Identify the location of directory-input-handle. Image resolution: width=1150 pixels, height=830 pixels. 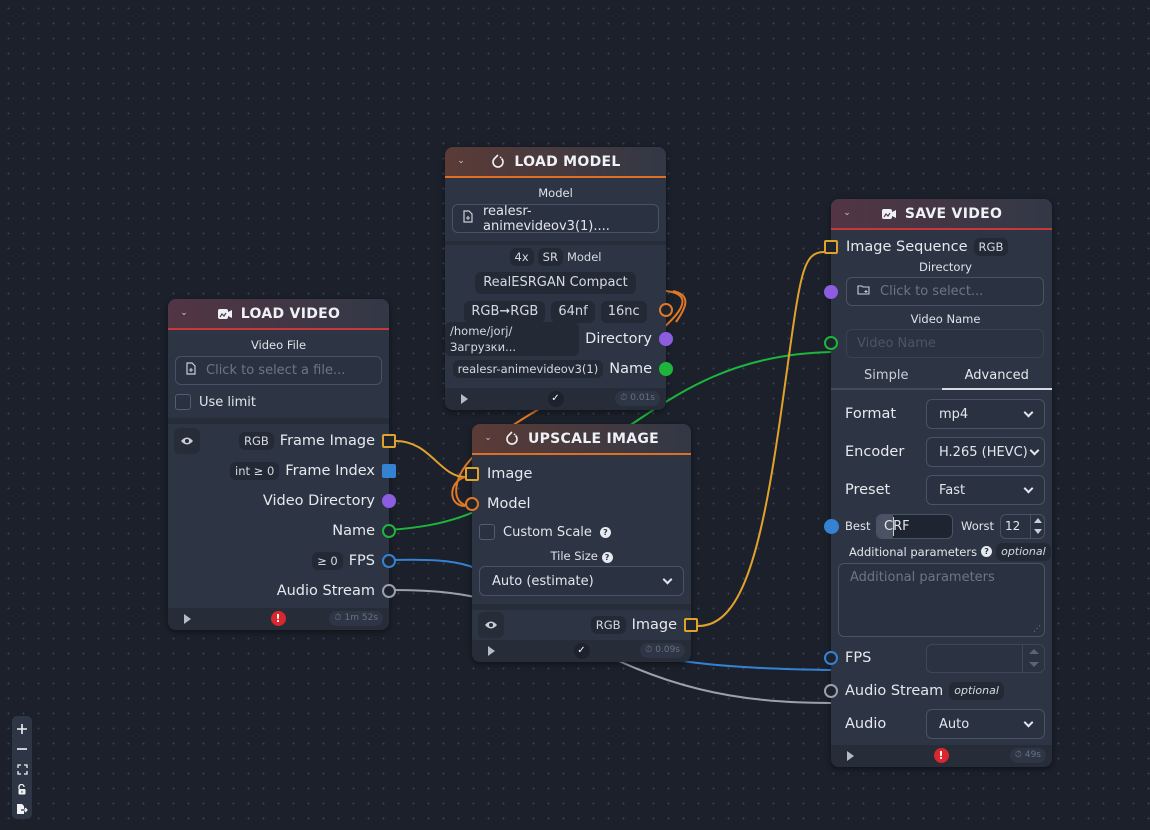
(831, 292).